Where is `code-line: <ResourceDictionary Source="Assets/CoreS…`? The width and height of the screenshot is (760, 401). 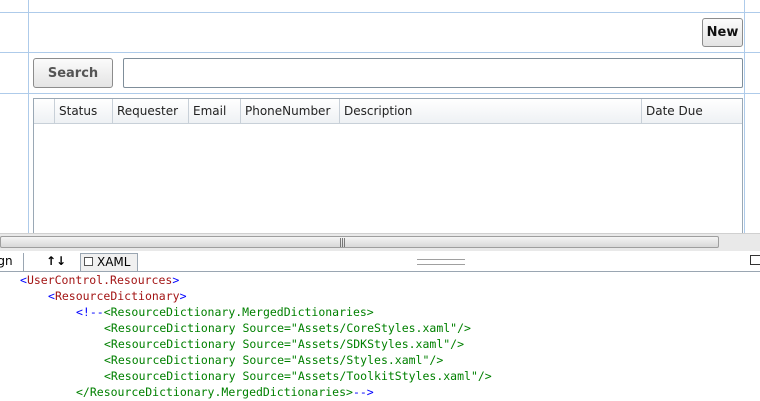
code-line: <ResourceDictionary Source="Assets/CoreS… is located at coordinates (287, 328).